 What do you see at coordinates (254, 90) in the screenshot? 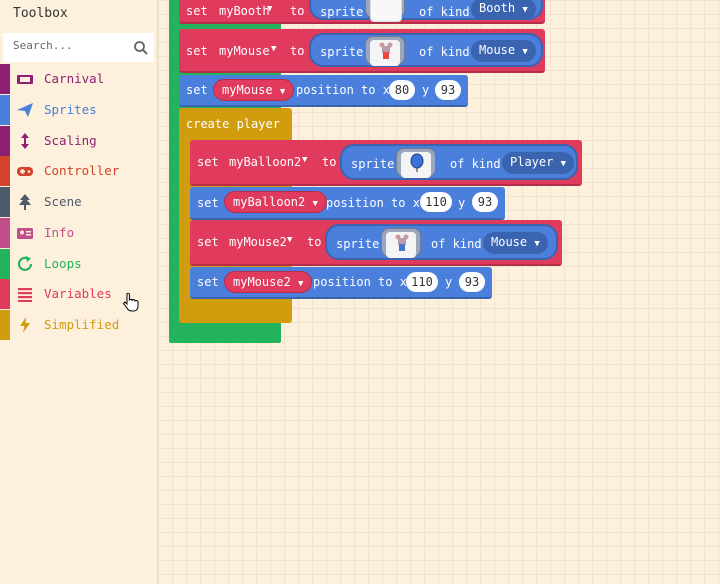
I see `variable-dropdown: myMouse ▼` at bounding box center [254, 90].